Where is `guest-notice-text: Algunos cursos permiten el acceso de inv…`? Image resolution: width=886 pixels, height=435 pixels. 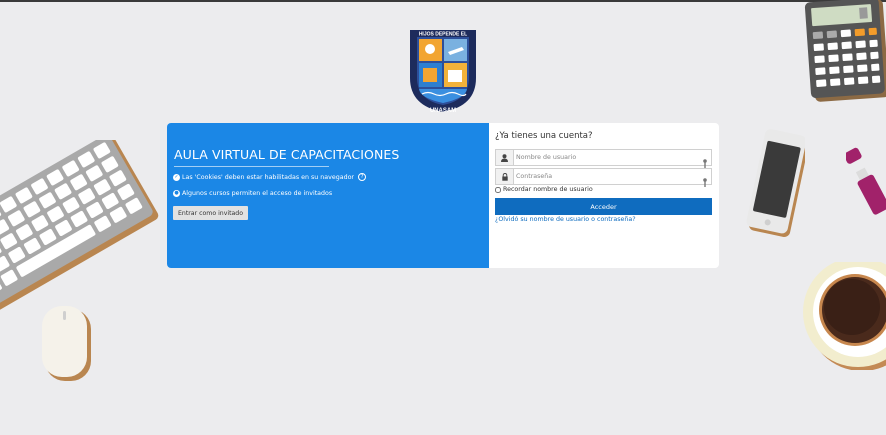 guest-notice-text: Algunos cursos permiten el acceso de inv… is located at coordinates (257, 193).